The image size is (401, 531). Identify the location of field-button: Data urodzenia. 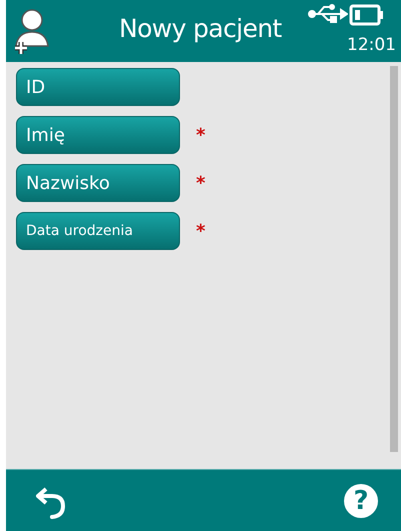
(98, 231).